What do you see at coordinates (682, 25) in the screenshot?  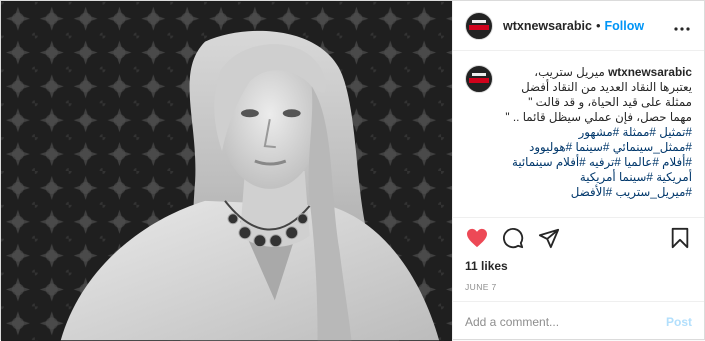 I see `more-options-icon` at bounding box center [682, 25].